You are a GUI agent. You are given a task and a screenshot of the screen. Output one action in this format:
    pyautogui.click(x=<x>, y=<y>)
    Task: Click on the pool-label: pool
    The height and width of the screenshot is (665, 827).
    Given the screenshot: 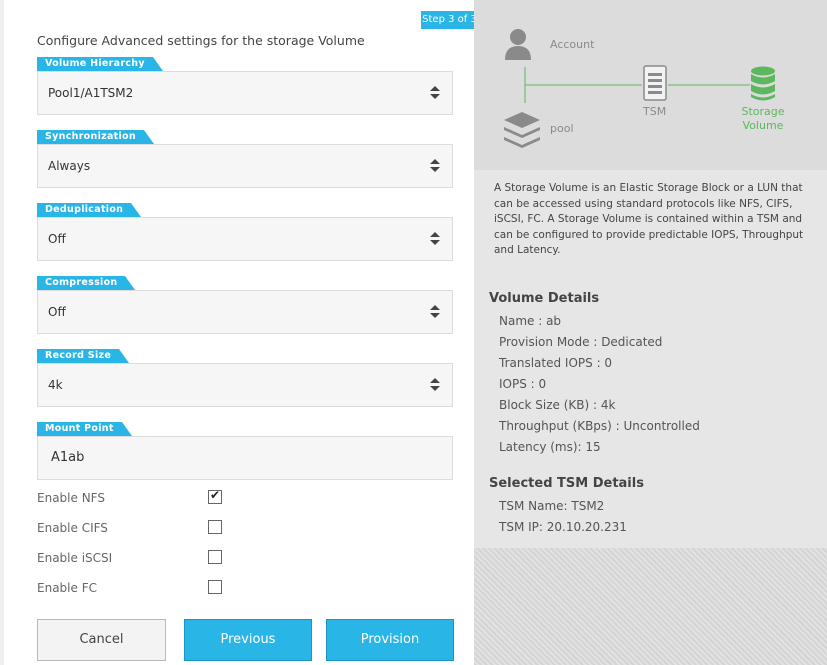 What is the action you would take?
    pyautogui.click(x=562, y=128)
    